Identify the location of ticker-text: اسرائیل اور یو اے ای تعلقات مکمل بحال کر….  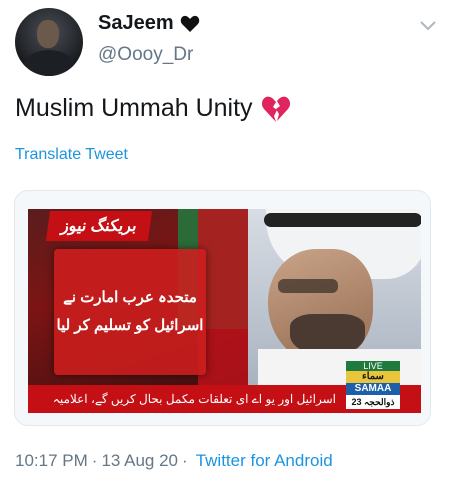
(194, 399).